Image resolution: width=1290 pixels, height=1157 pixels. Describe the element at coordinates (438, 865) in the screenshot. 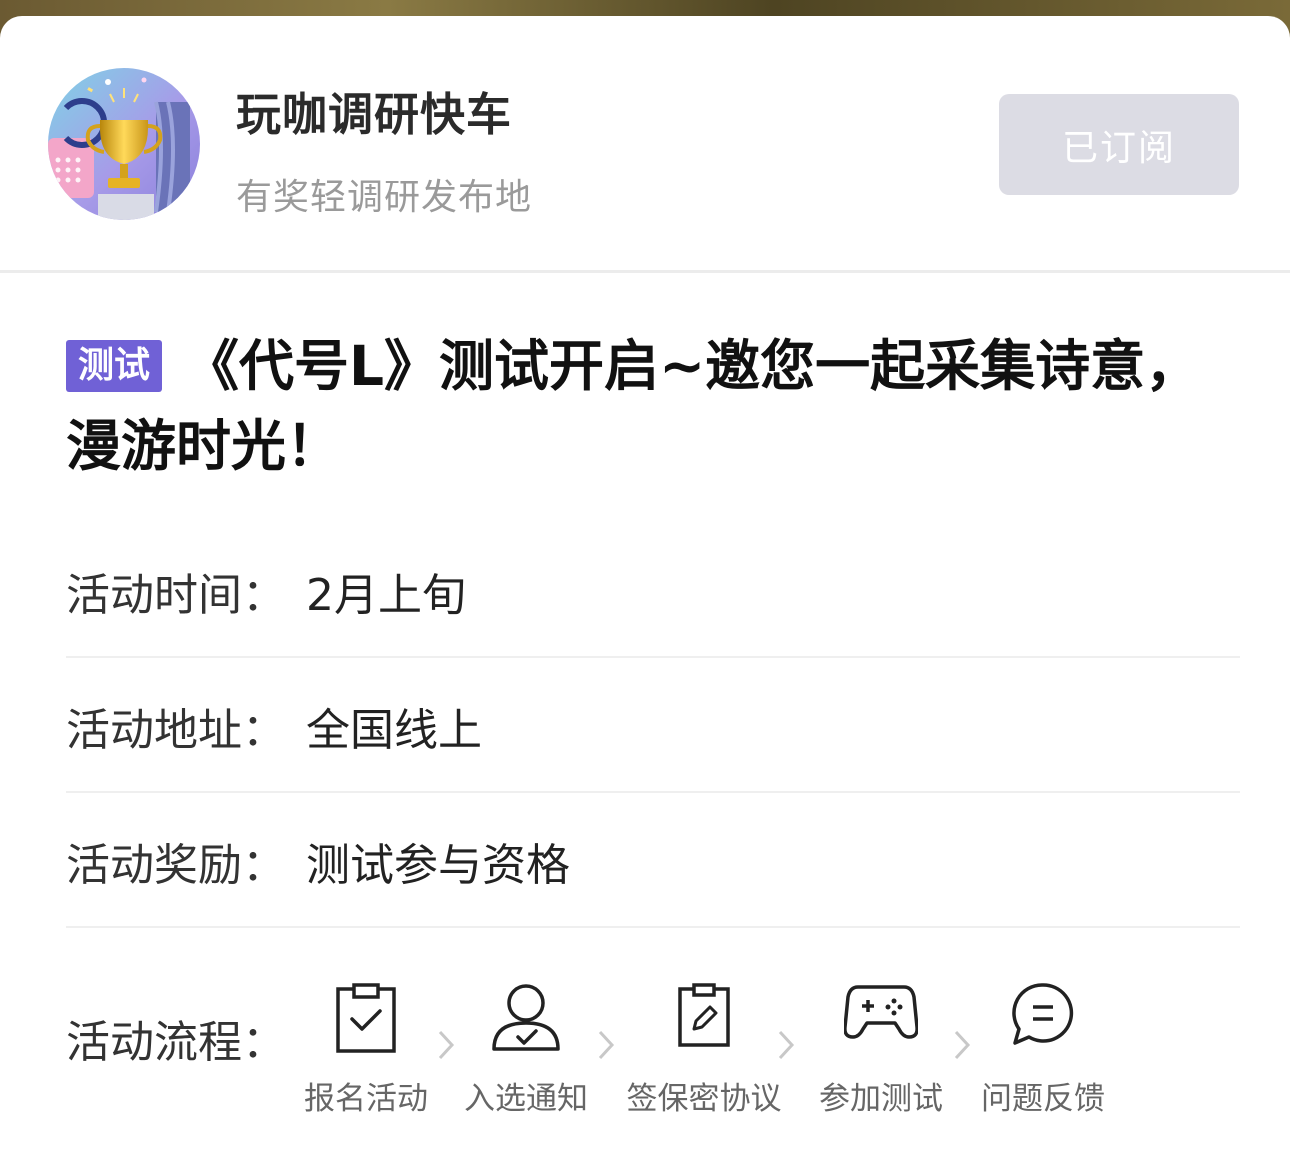

I see `info-value: 测试参与资格` at that location.